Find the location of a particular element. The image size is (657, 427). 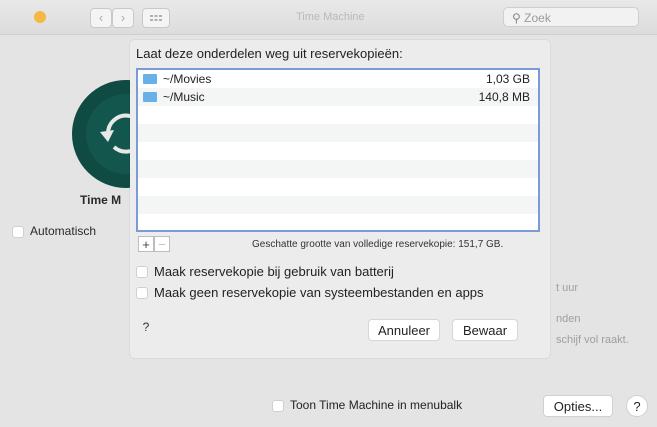

list-item: ~/Movies 1,03 GB is located at coordinates (338, 79).